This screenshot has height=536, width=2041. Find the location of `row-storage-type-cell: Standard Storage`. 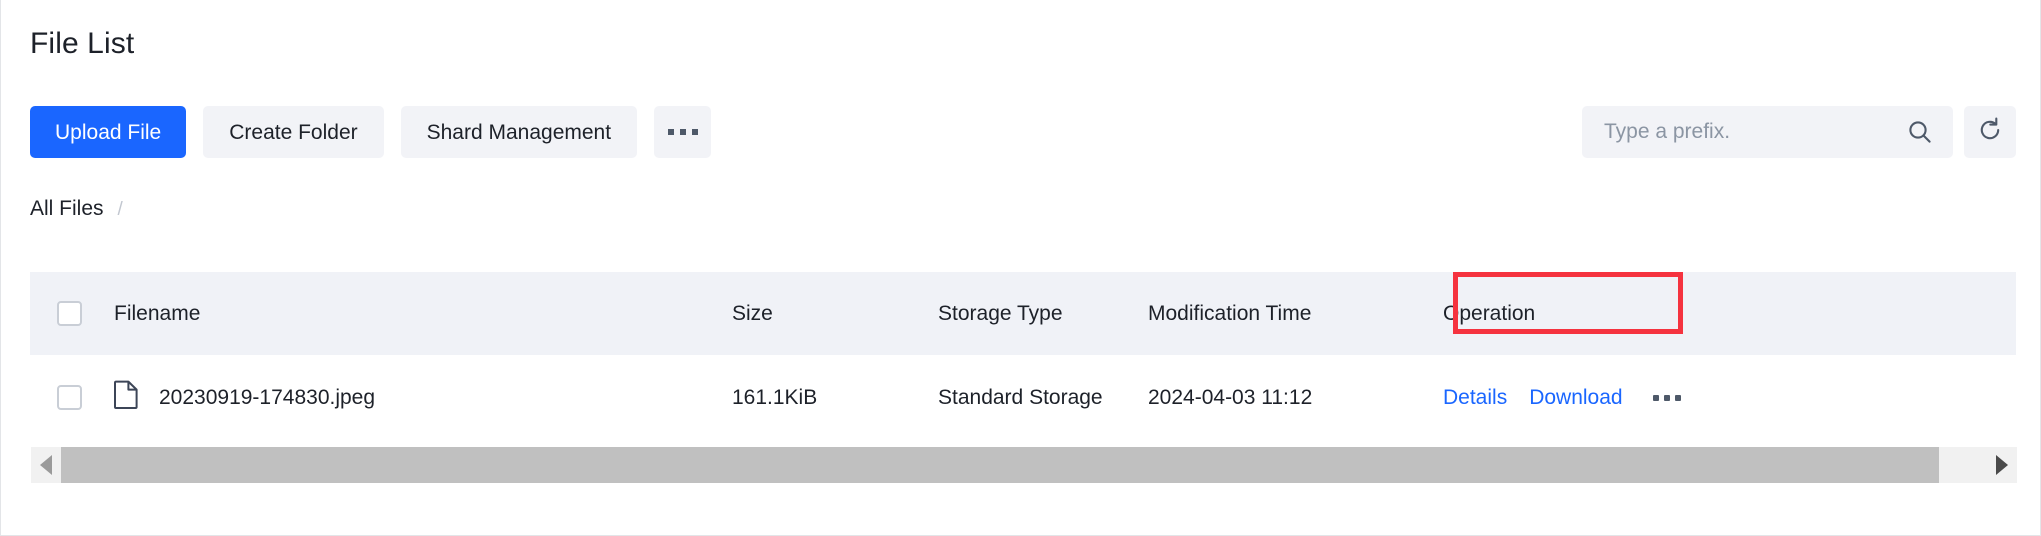

row-storage-type-cell: Standard Storage is located at coordinates (1020, 397).